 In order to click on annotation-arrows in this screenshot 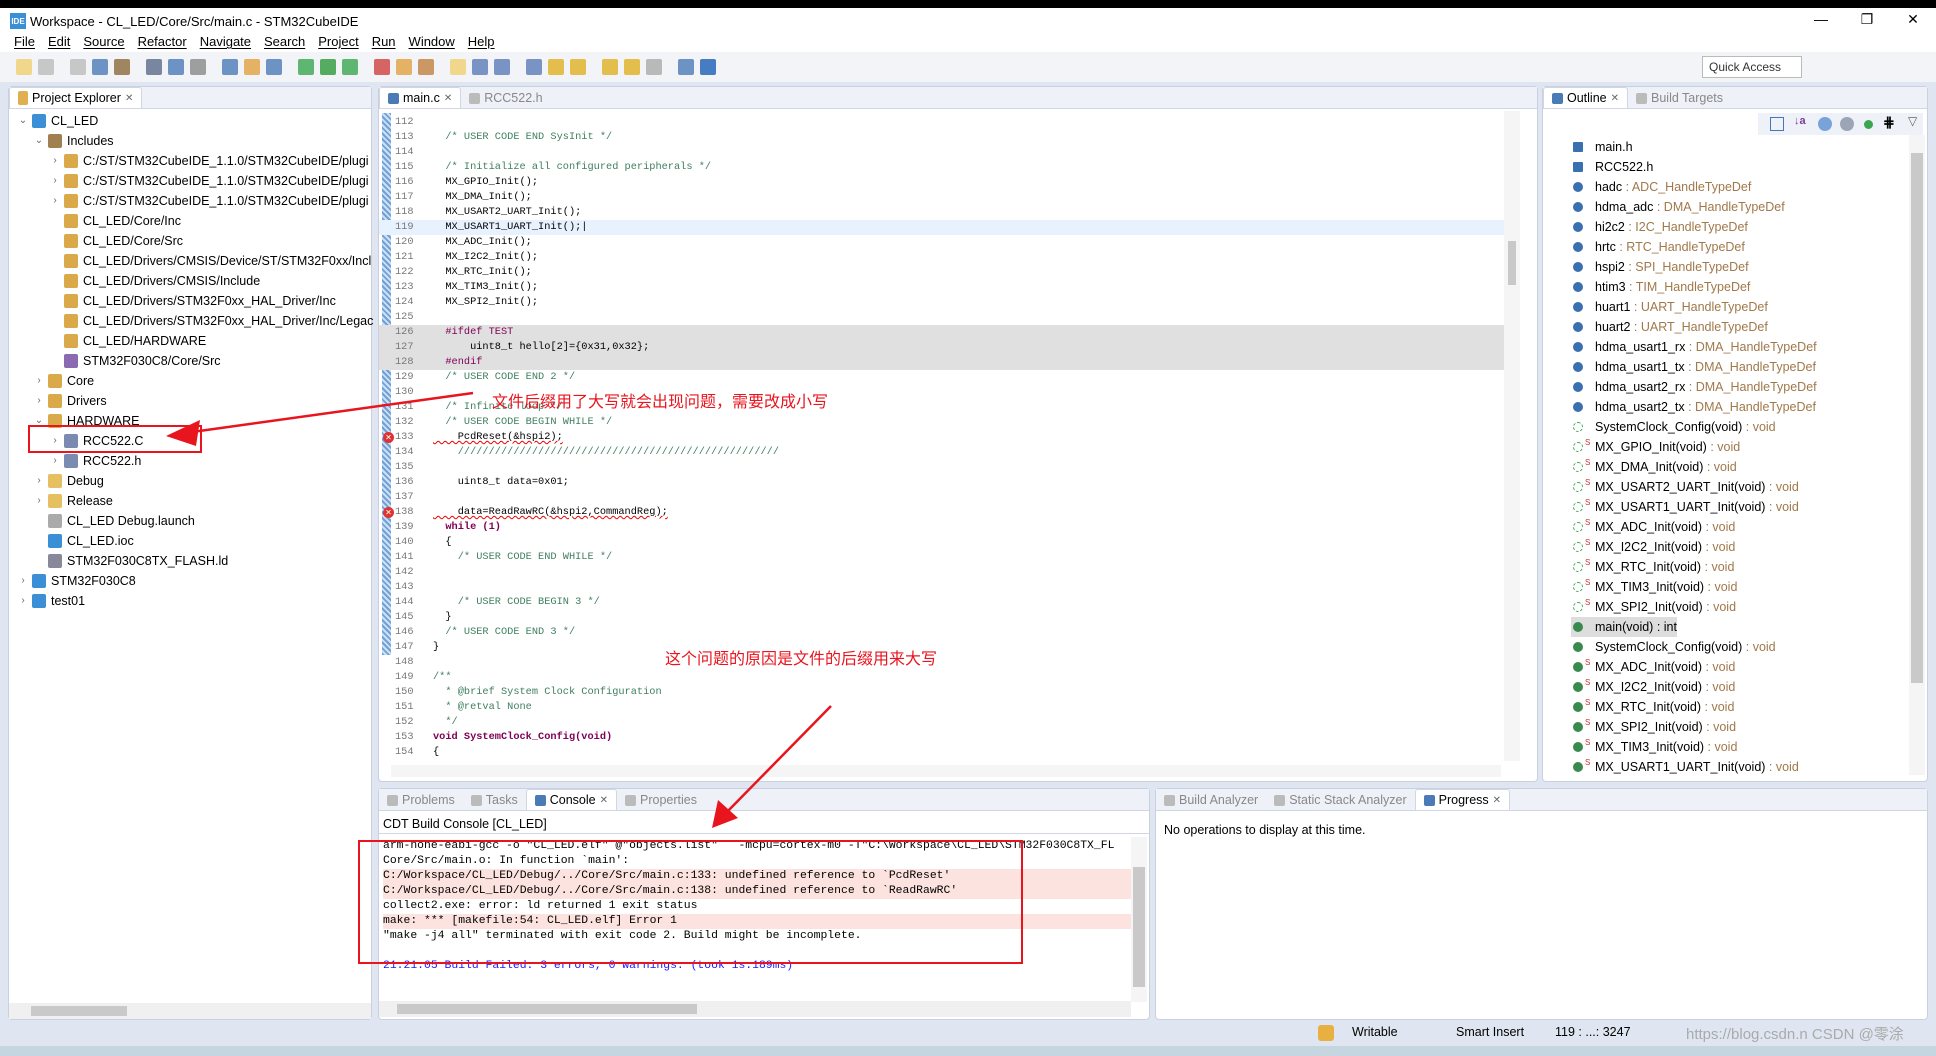, I will do `click(499, 609)`.